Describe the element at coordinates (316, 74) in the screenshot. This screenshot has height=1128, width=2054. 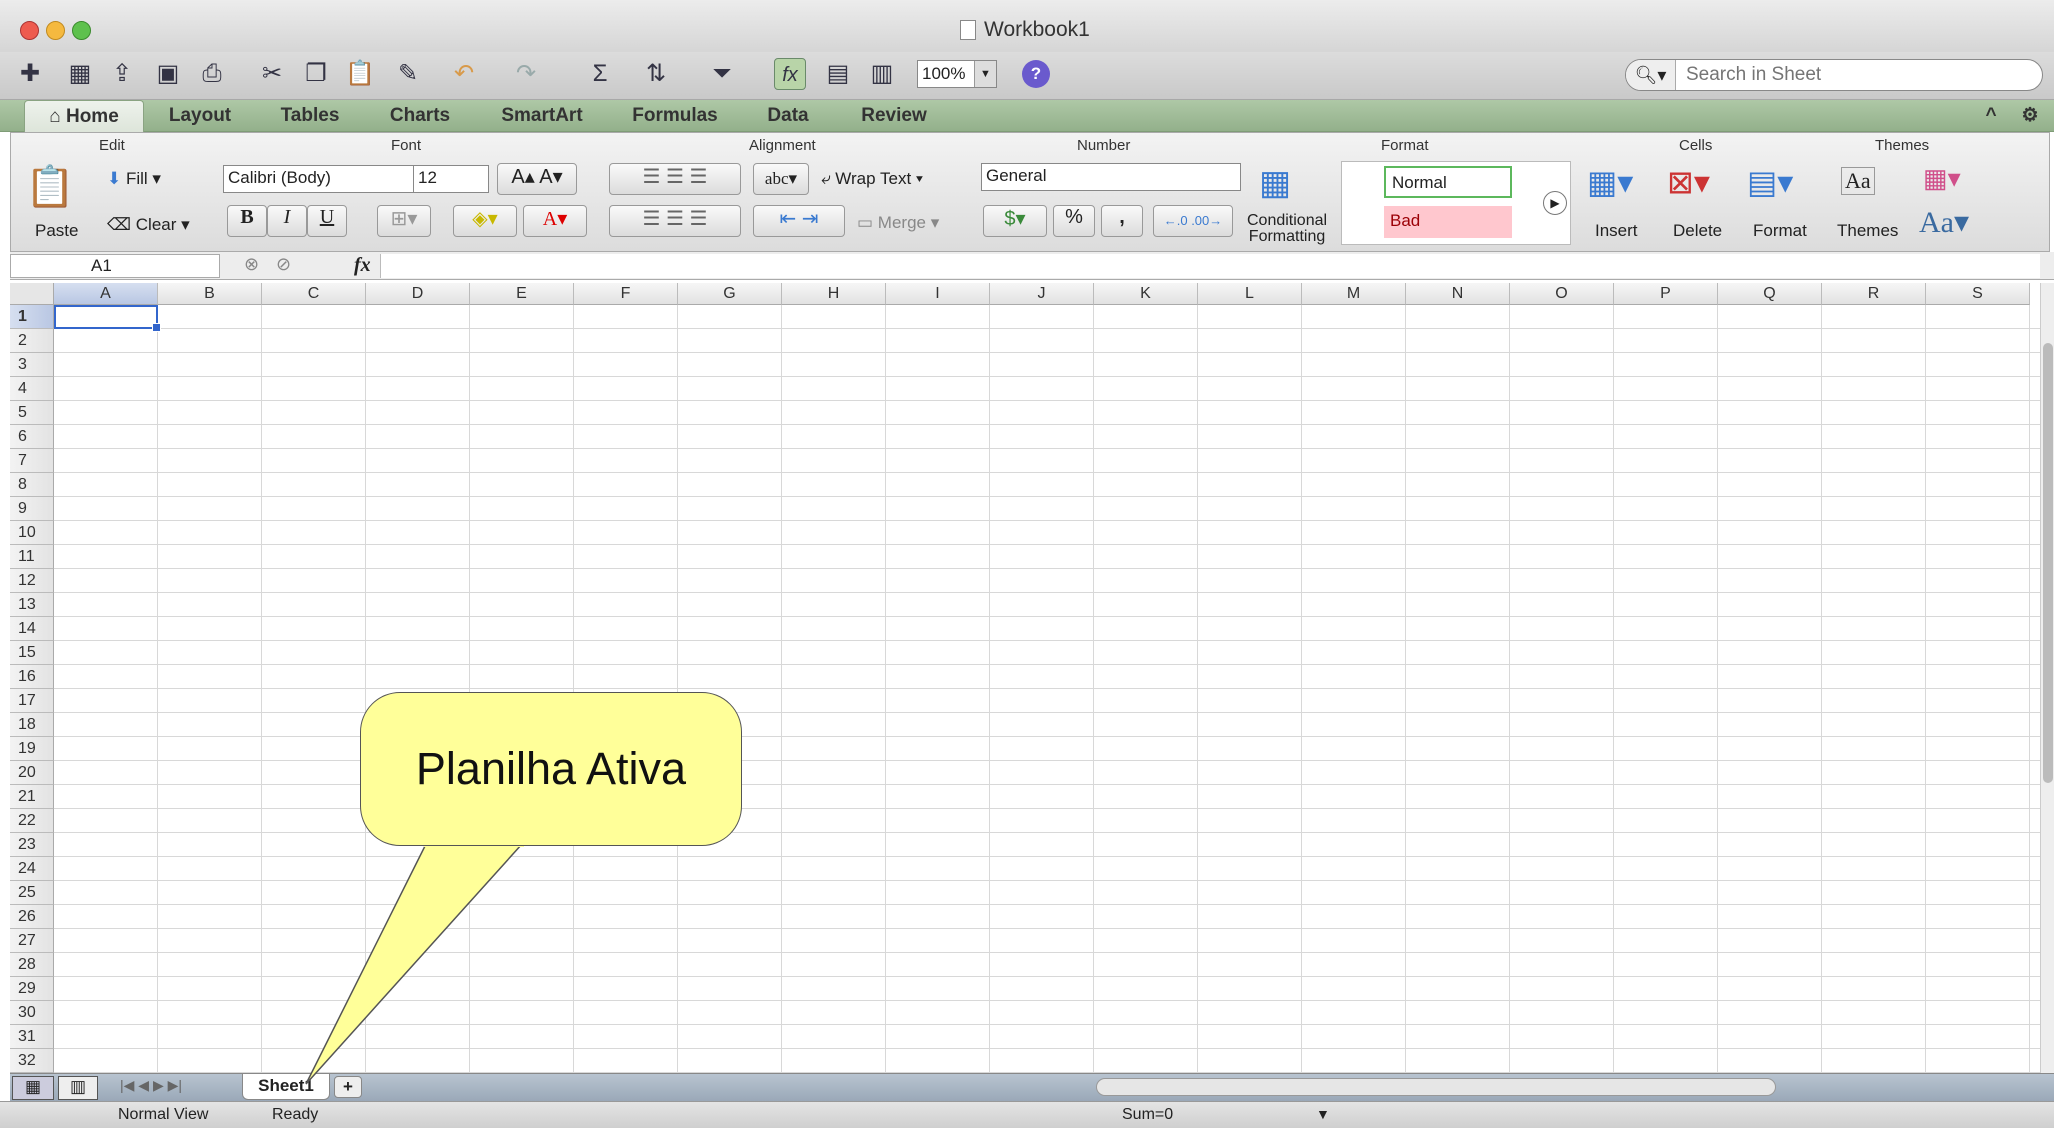
I see `copy-icon: ❐` at that location.